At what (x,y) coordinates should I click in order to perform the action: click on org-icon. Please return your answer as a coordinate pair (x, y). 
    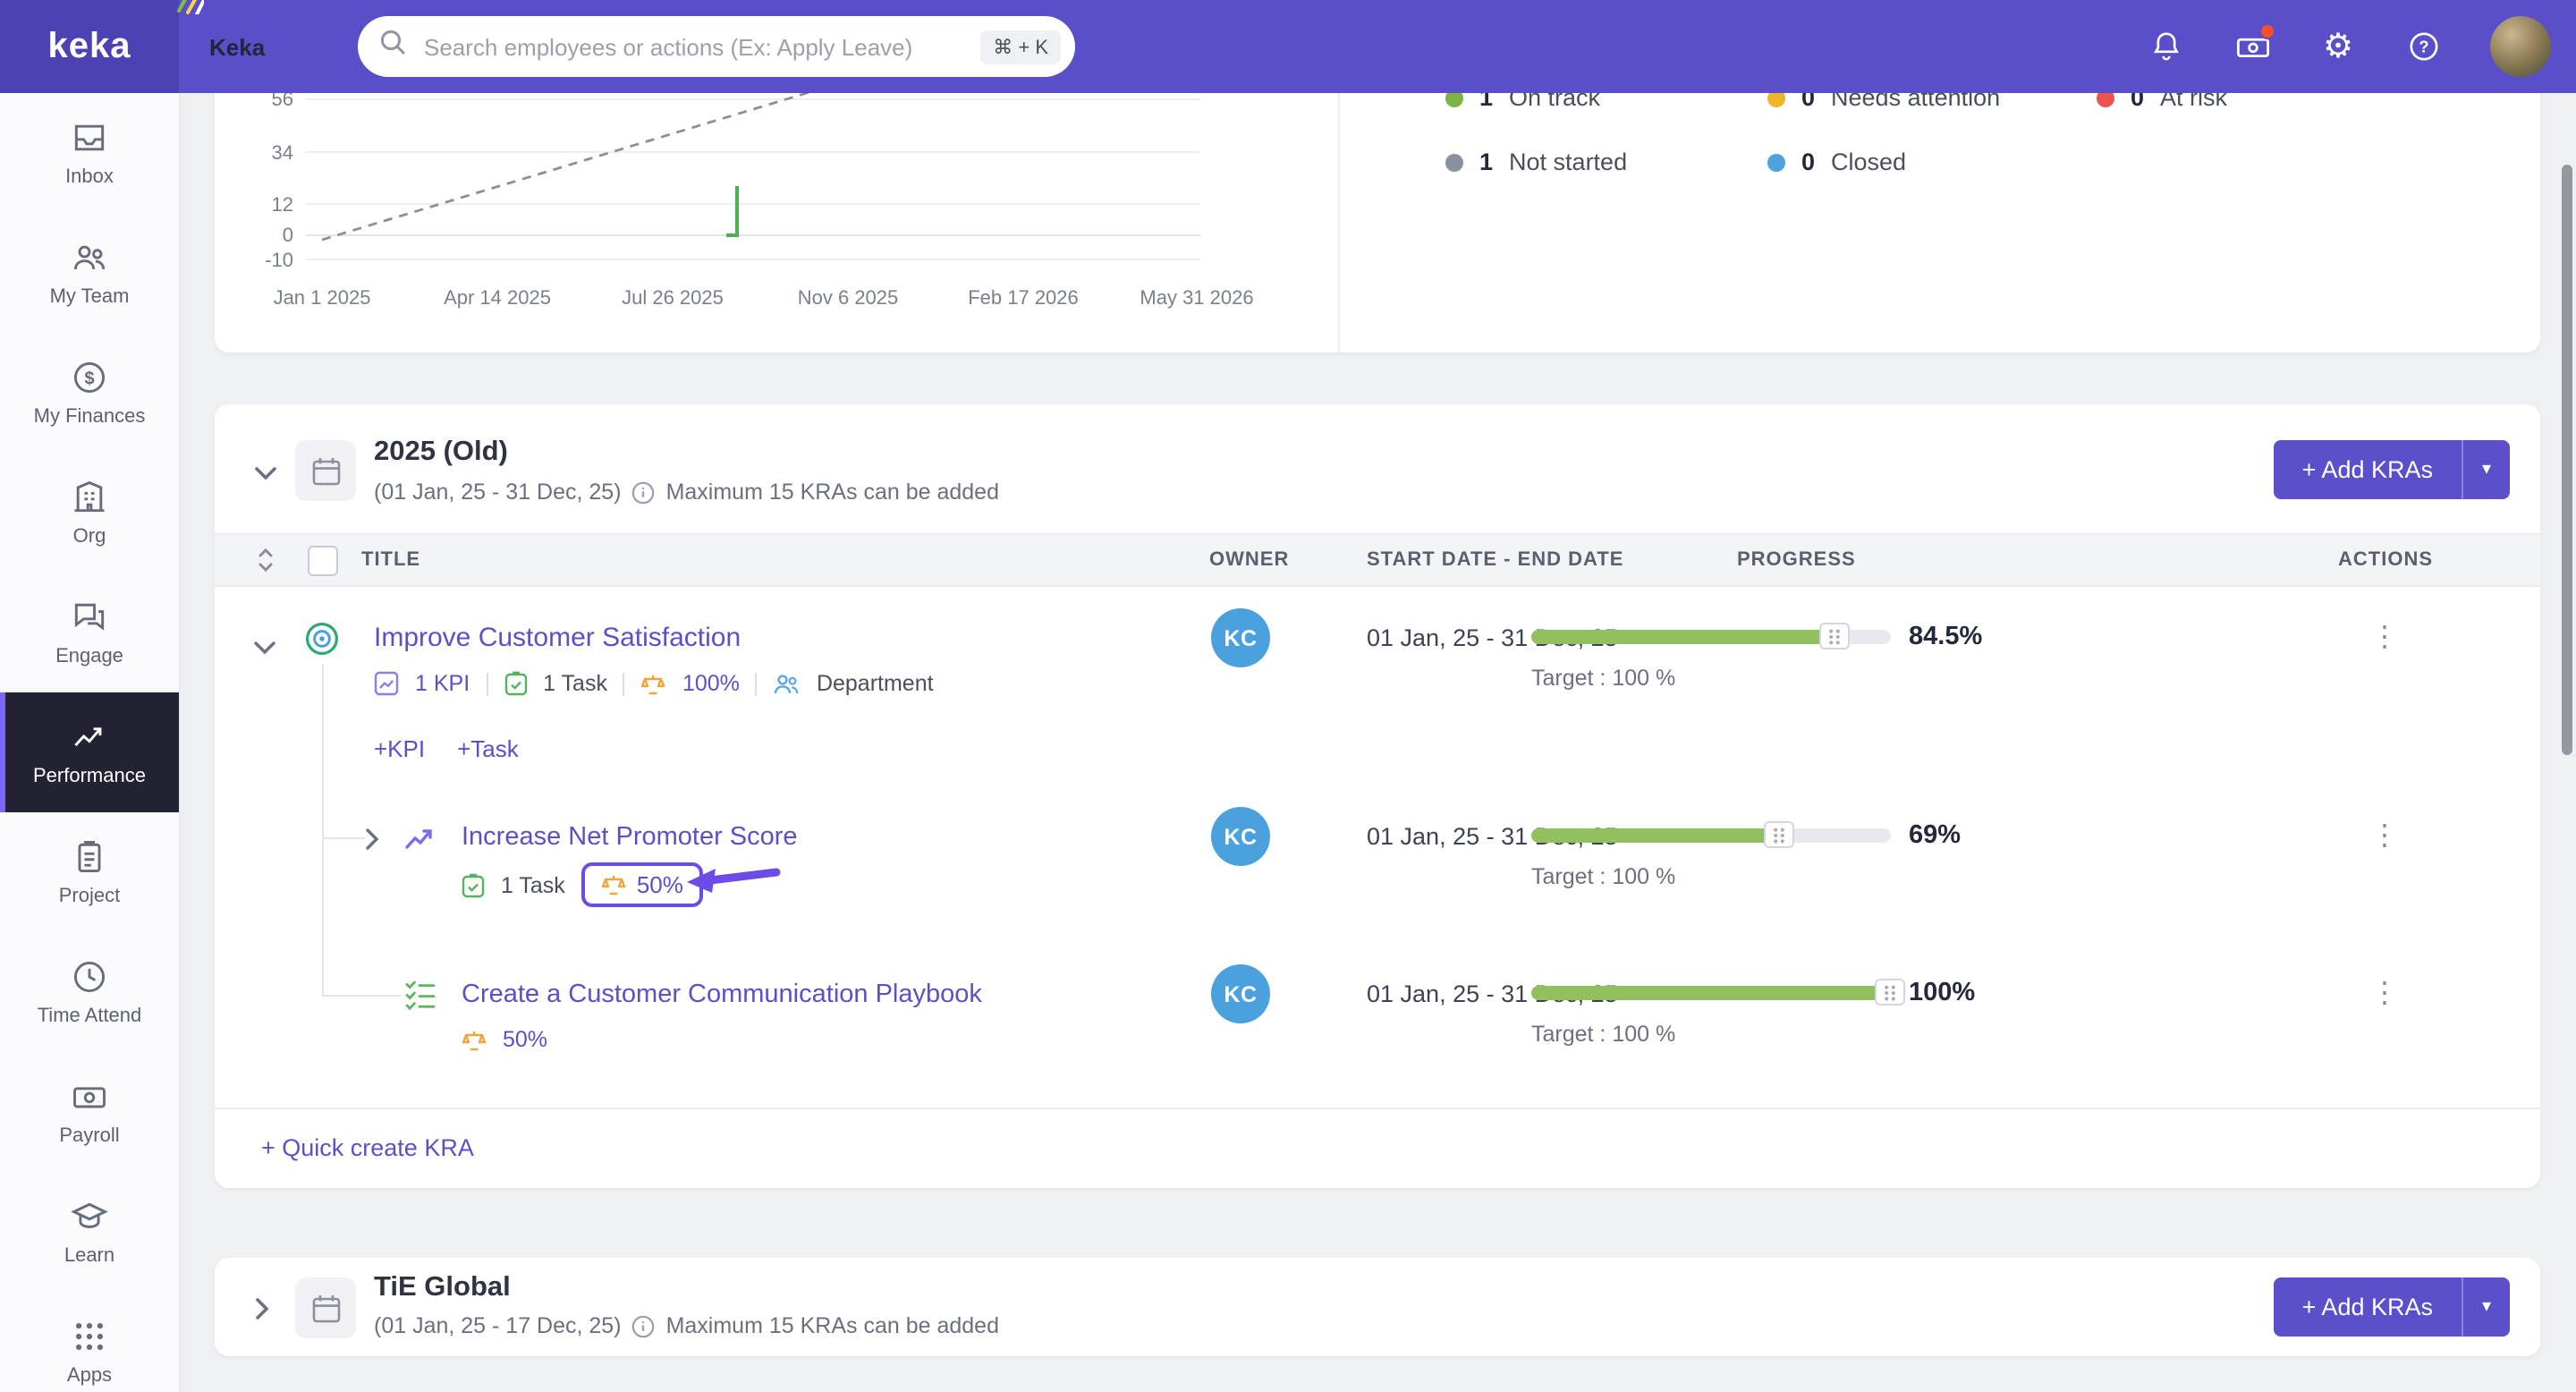
    Looking at the image, I should click on (89, 497).